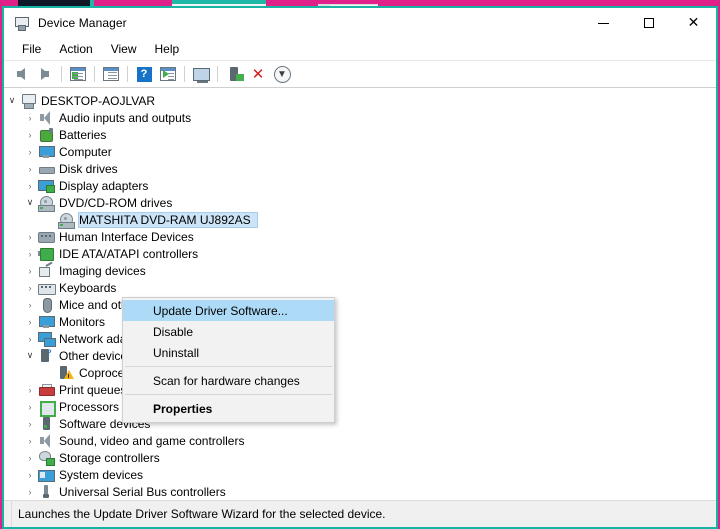 Image resolution: width=720 pixels, height=529 pixels. What do you see at coordinates (360, 457) in the screenshot?
I see `tree-row-storage-controllers: › Storage controllers` at bounding box center [360, 457].